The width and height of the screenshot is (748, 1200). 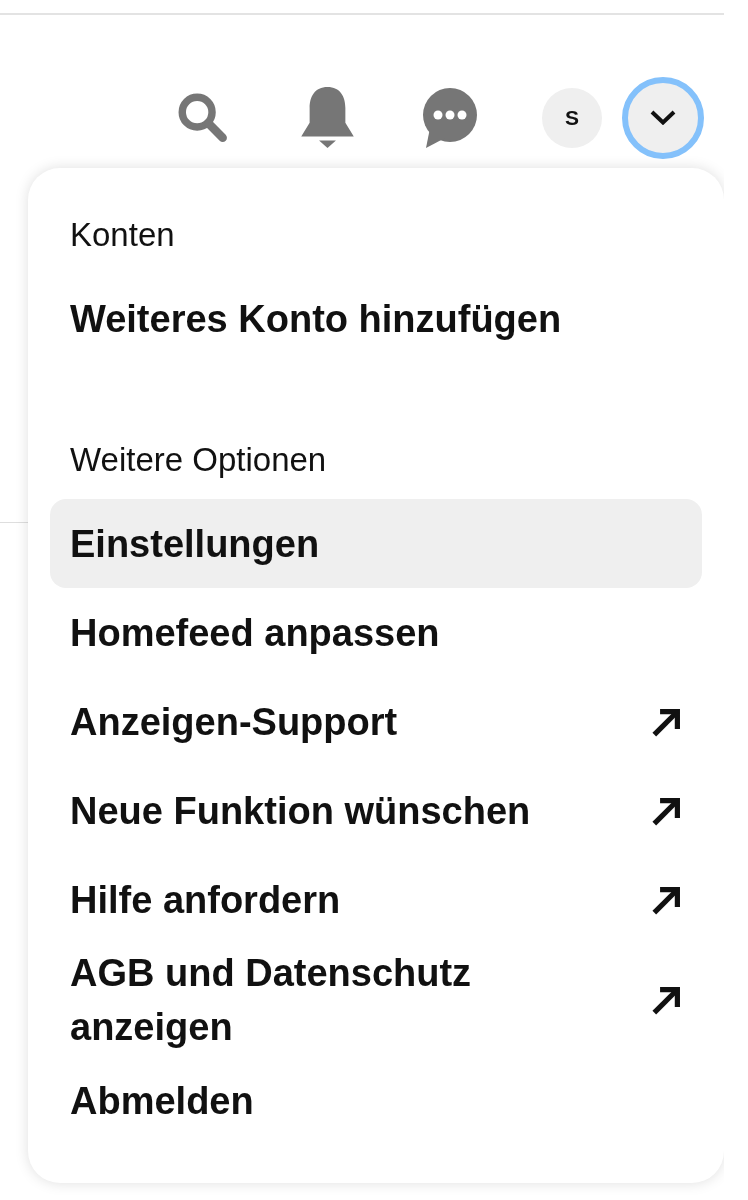 What do you see at coordinates (572, 117) in the screenshot?
I see `account-avatar: S` at bounding box center [572, 117].